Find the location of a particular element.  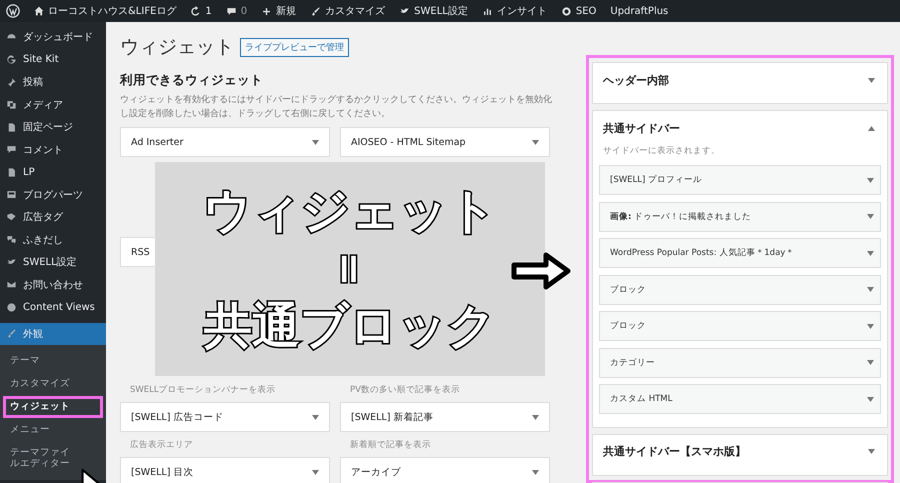

menu-label: メディア is located at coordinates (43, 105).